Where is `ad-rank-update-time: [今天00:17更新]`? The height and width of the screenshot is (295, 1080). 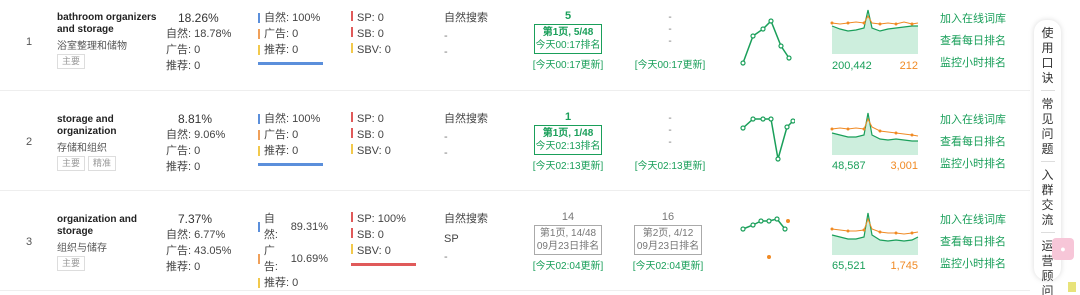 ad-rank-update-time: [今天00:17更新] is located at coordinates (670, 65).